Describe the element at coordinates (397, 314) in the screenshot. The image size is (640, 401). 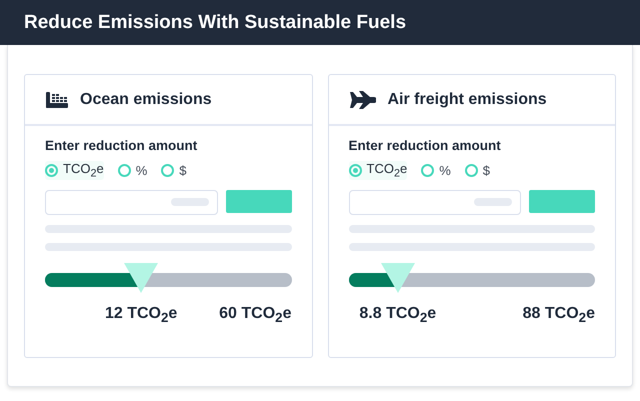
I see `current-value: 8.8 TCO$_{2}$e` at that location.